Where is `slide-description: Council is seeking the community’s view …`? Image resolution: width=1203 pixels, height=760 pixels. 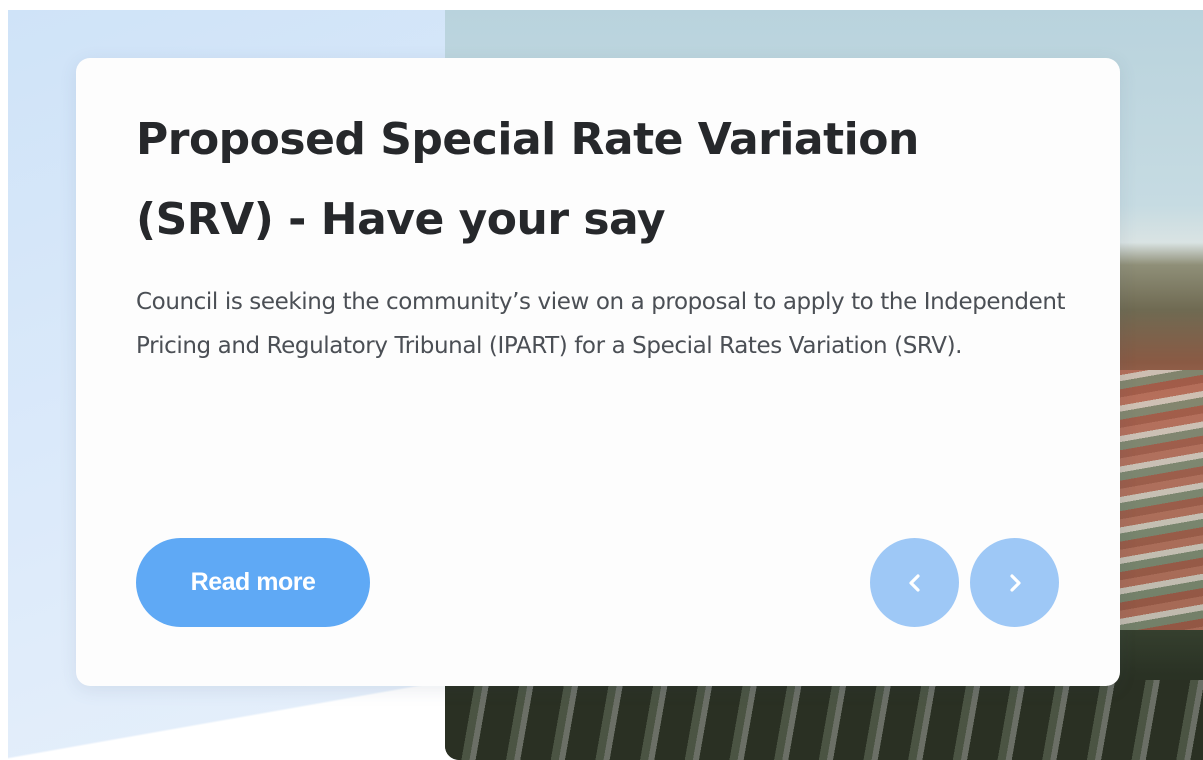 slide-description: Council is seeking the community’s view … is located at coordinates (601, 324).